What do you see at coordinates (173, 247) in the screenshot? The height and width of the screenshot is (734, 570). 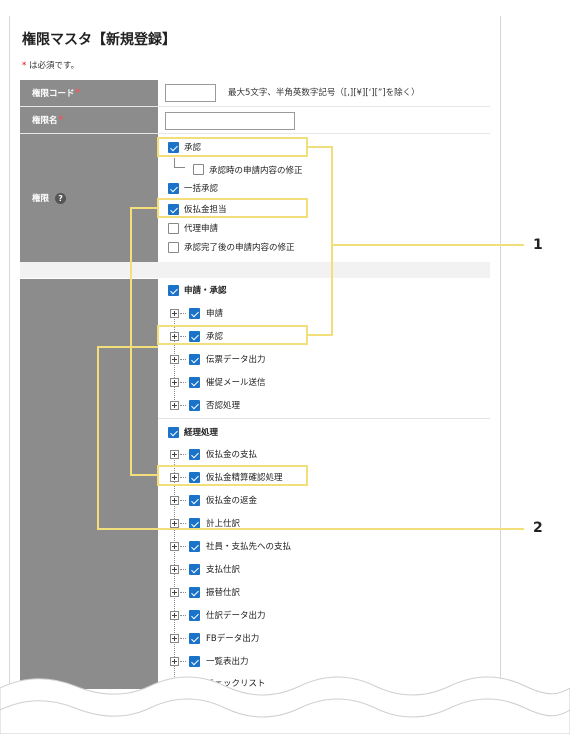 I see `checkbox-post-approval-edit` at bounding box center [173, 247].